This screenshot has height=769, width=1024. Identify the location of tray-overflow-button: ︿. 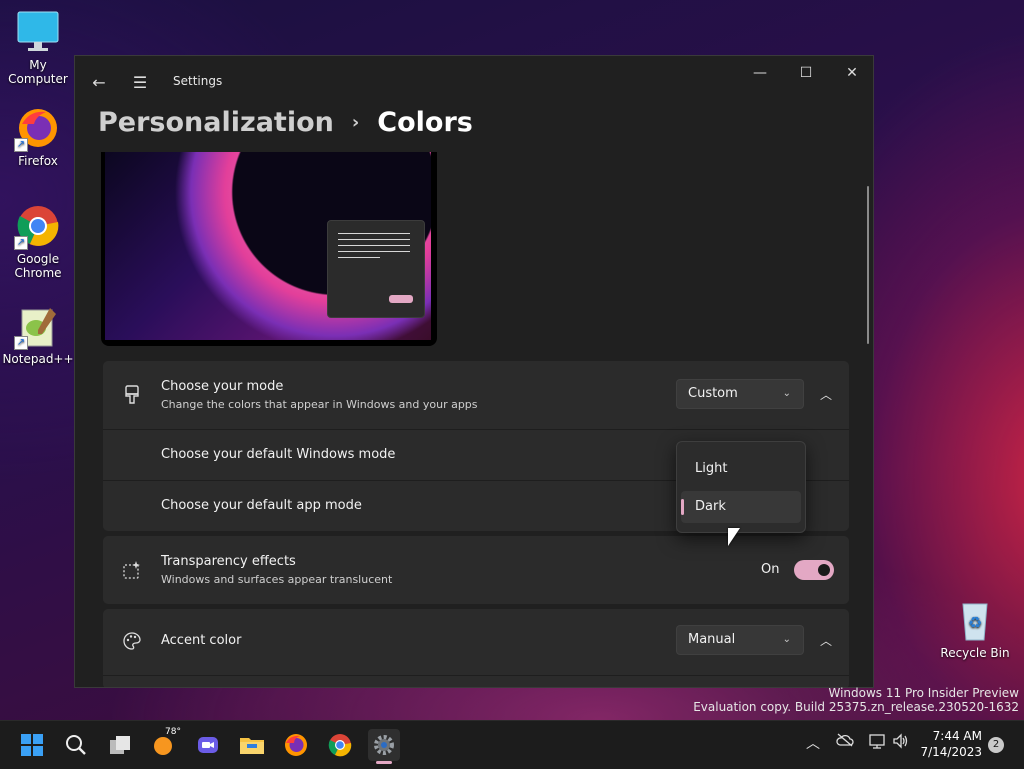
(813, 743).